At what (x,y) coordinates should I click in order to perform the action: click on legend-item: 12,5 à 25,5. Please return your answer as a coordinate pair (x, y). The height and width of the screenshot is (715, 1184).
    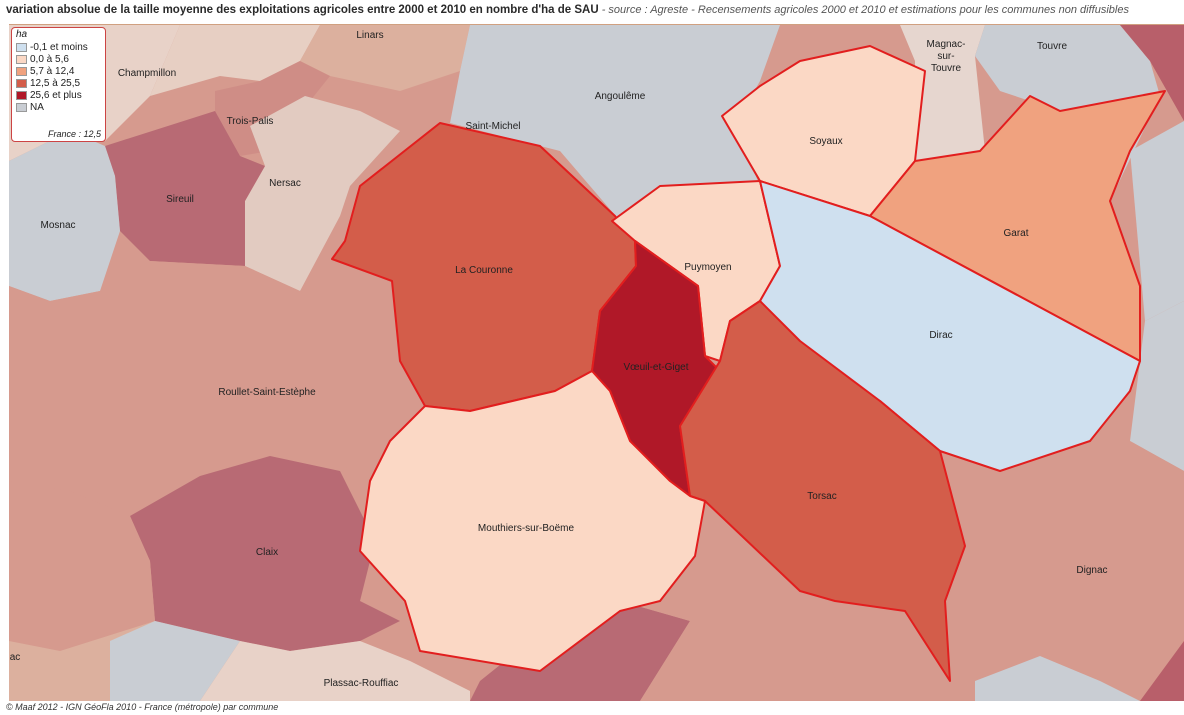
    Looking at the image, I should click on (48, 83).